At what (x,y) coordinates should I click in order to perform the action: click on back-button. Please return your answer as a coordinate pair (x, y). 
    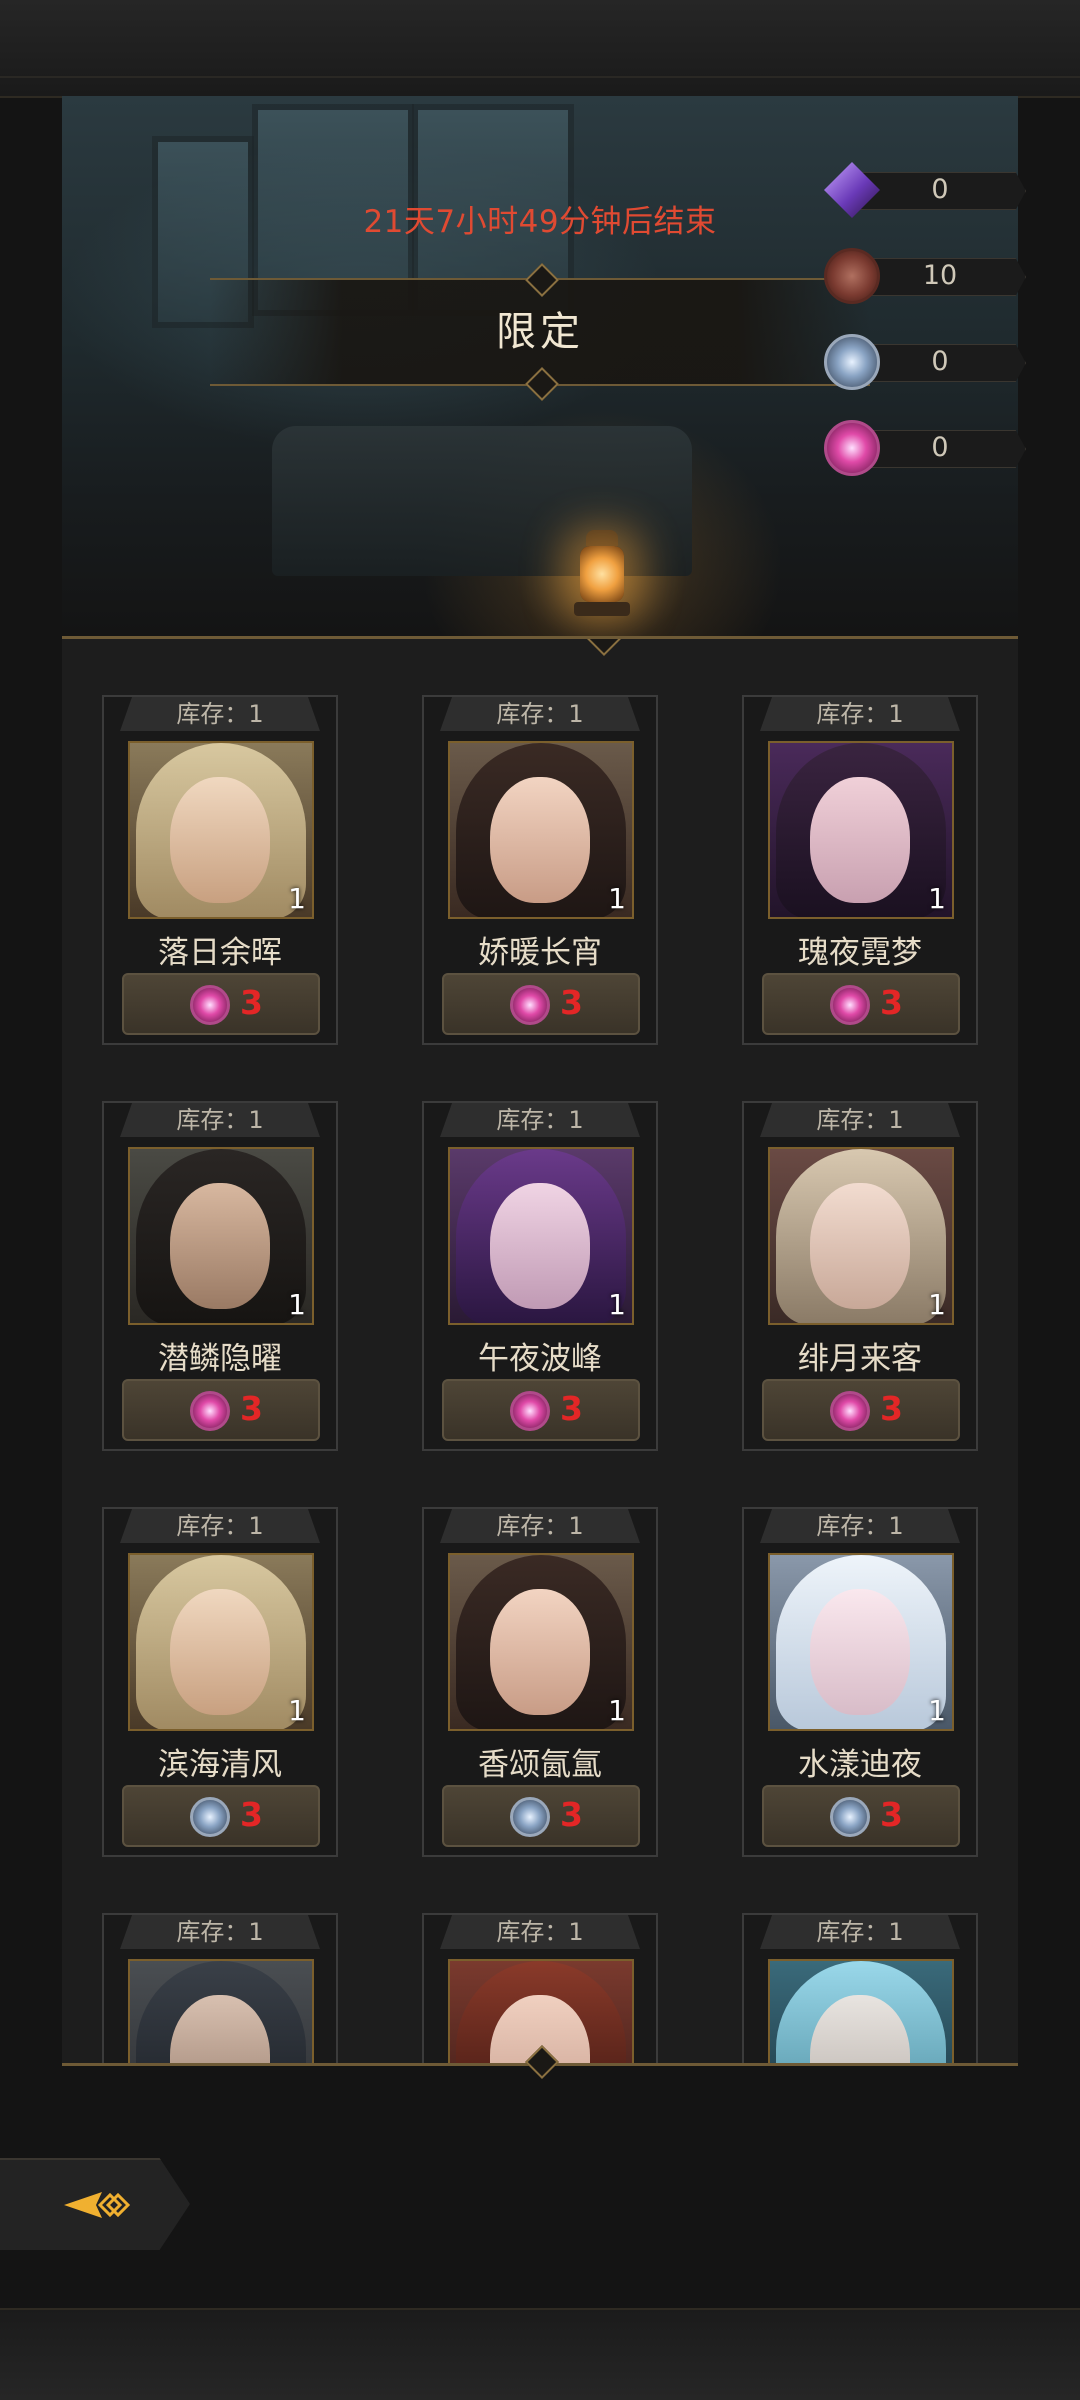
    Looking at the image, I should click on (95, 2204).